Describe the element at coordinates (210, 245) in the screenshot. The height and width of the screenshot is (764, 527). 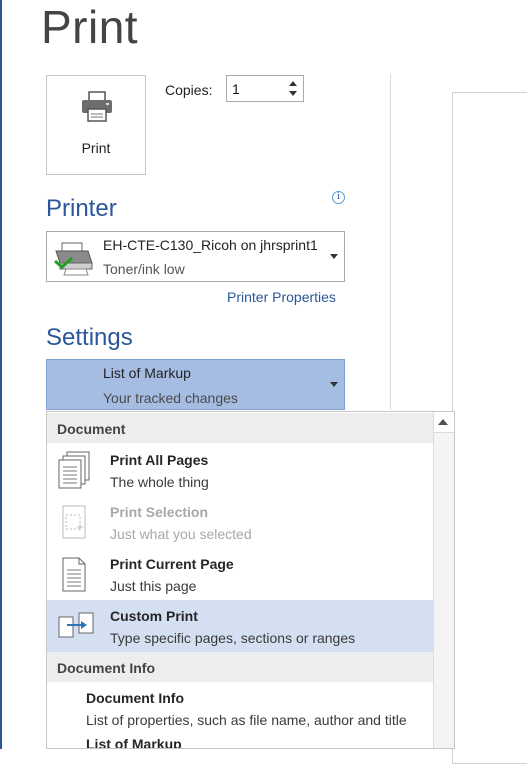
I see `printer-name: EH-CTE-C130_Ricoh on jhrsprint1` at that location.